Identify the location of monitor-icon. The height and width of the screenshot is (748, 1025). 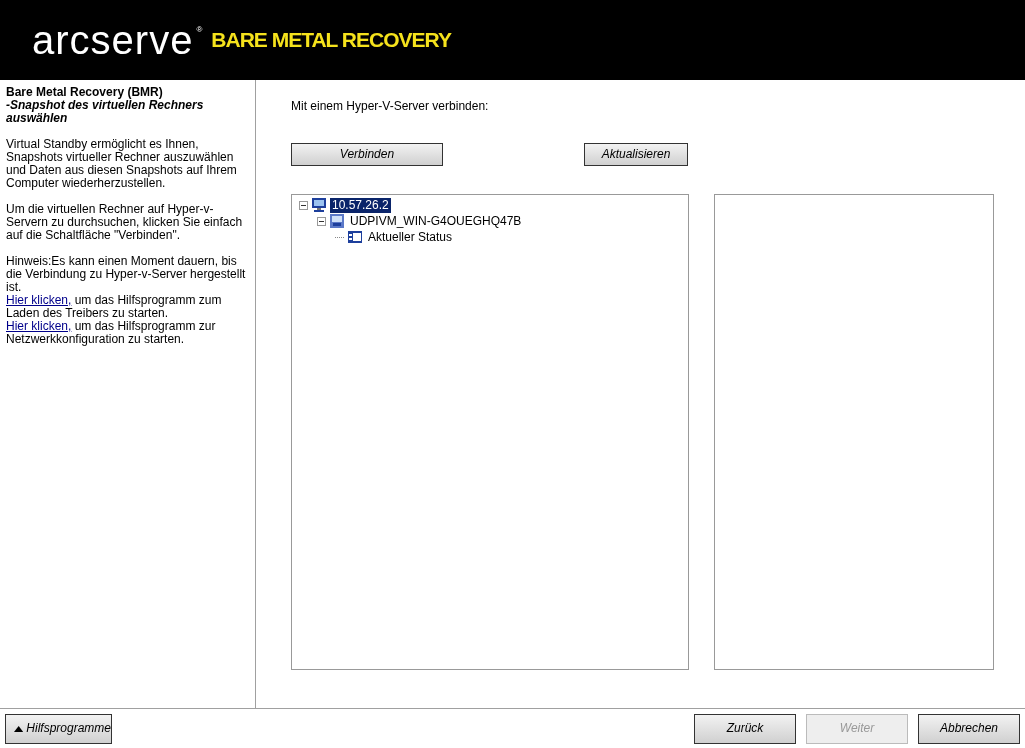
(319, 205).